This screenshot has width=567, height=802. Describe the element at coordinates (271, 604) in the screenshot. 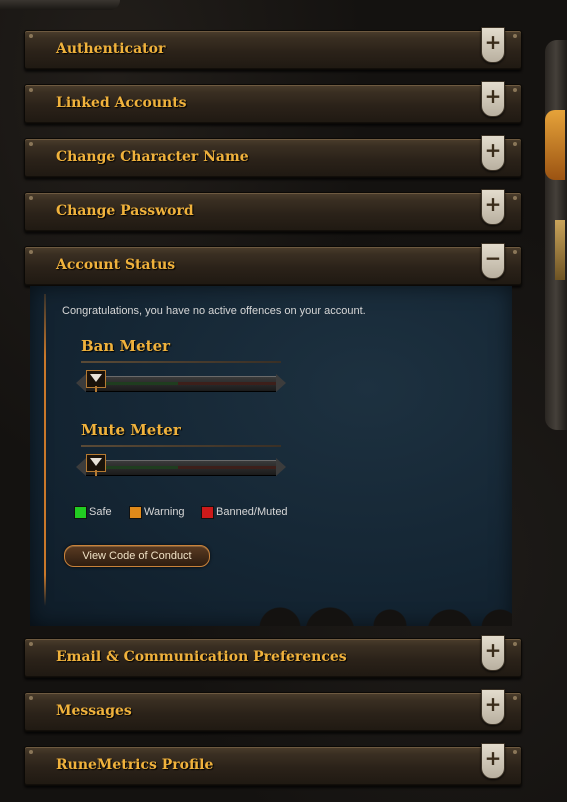

I see `panel-torn-edge` at that location.